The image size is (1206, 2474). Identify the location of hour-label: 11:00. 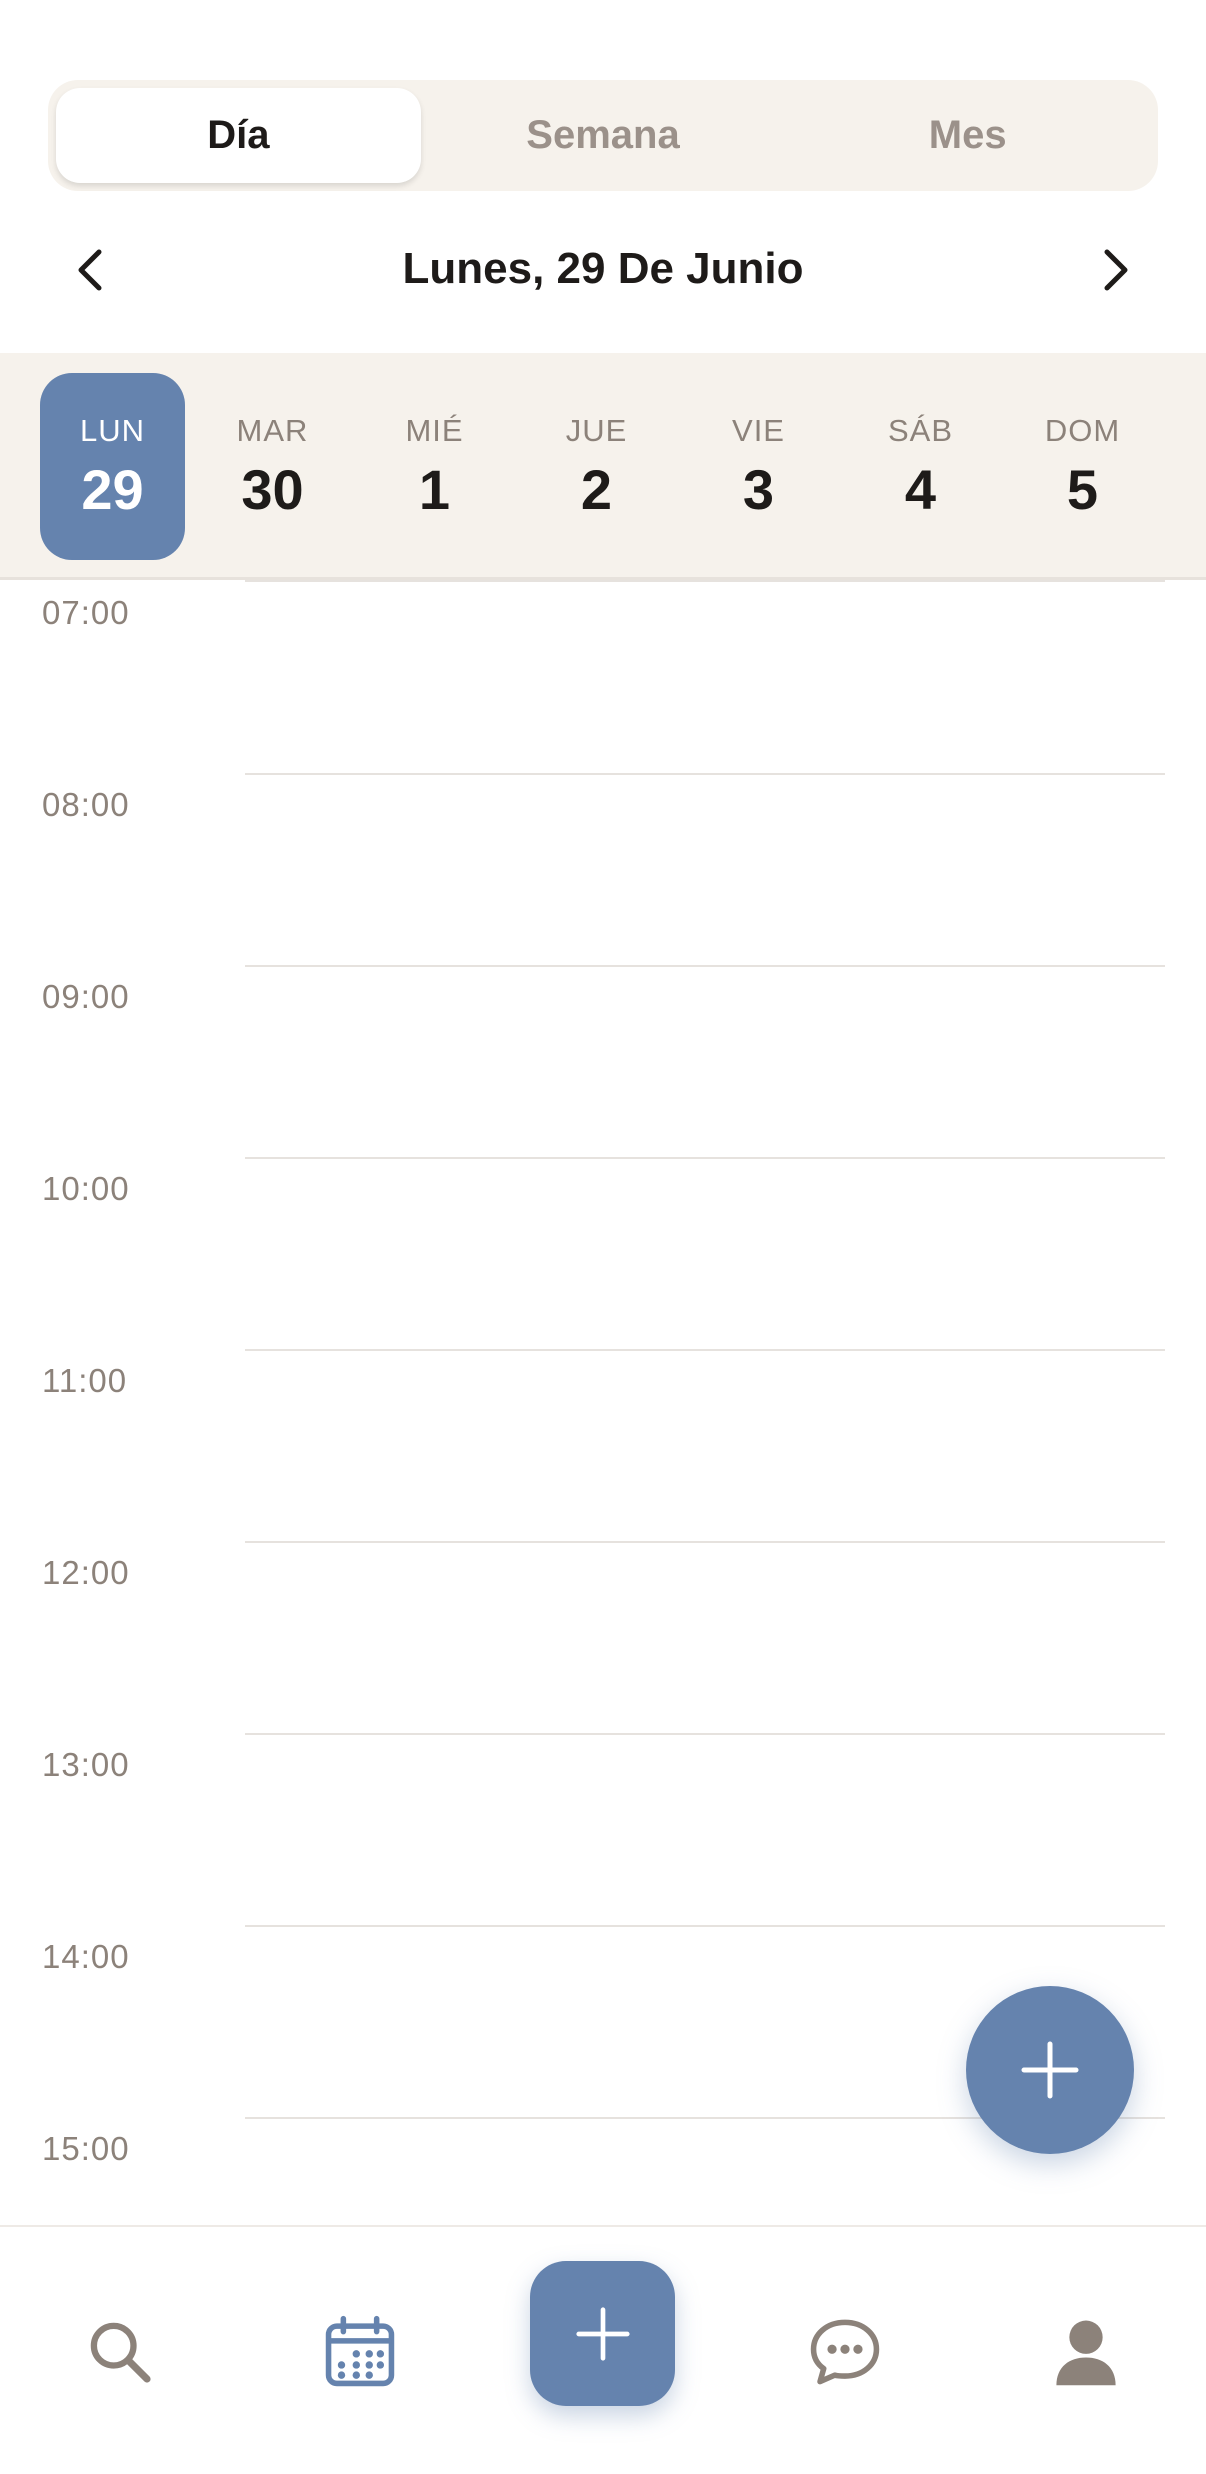
(85, 1380).